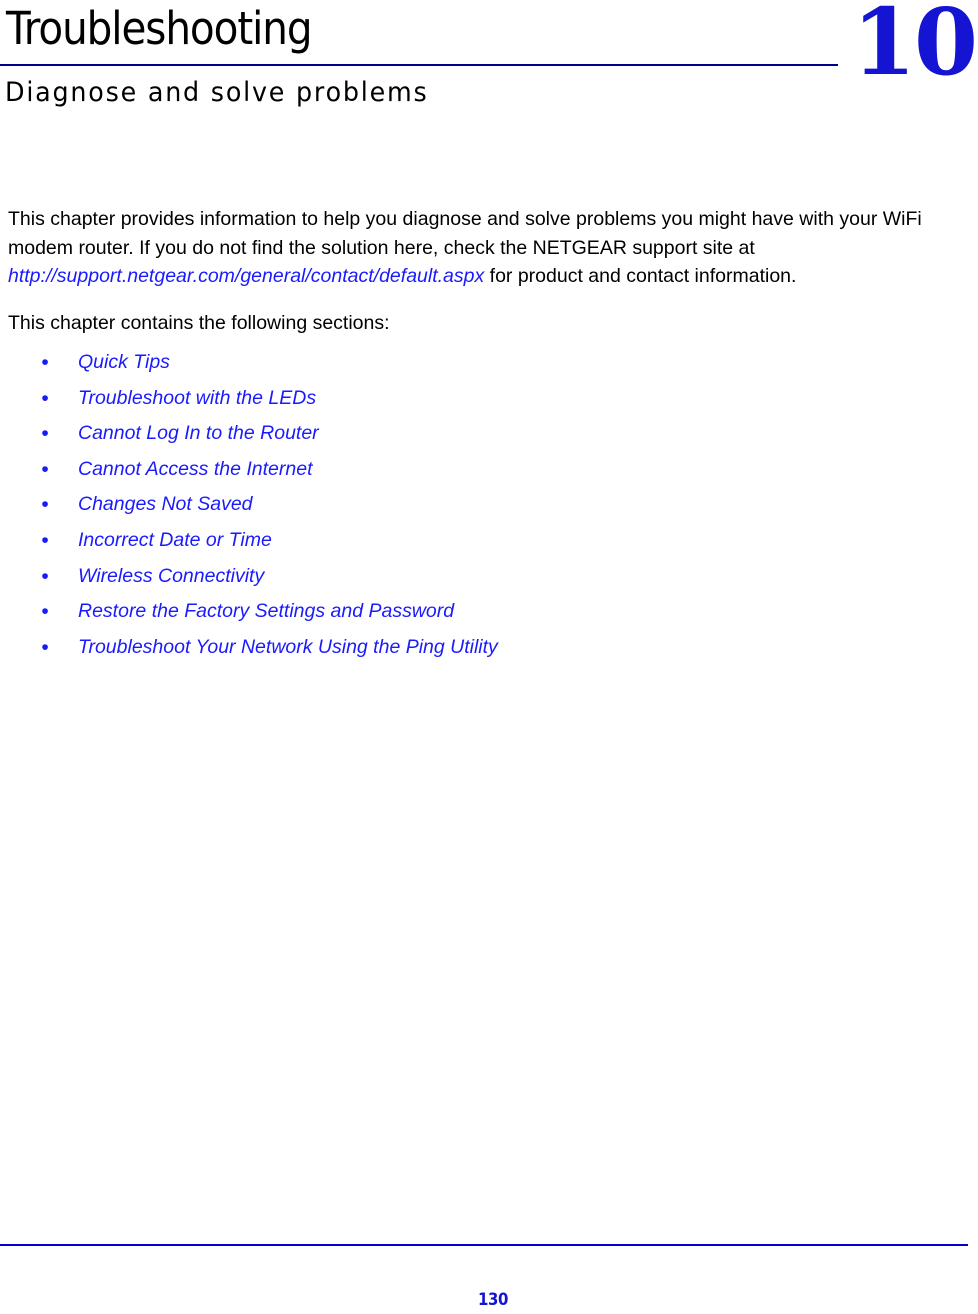  Describe the element at coordinates (175, 540) in the screenshot. I see `section-link-incorrect-date-time: Incorrect Date or Time` at that location.